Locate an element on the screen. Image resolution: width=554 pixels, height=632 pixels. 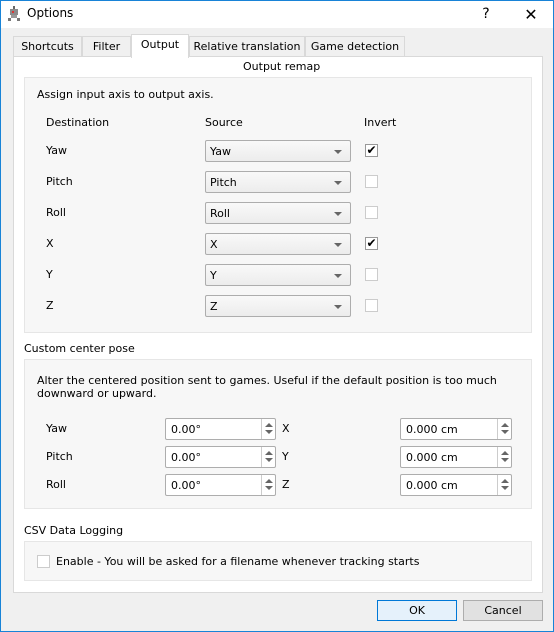
invert-header: Invert is located at coordinates (380, 122).